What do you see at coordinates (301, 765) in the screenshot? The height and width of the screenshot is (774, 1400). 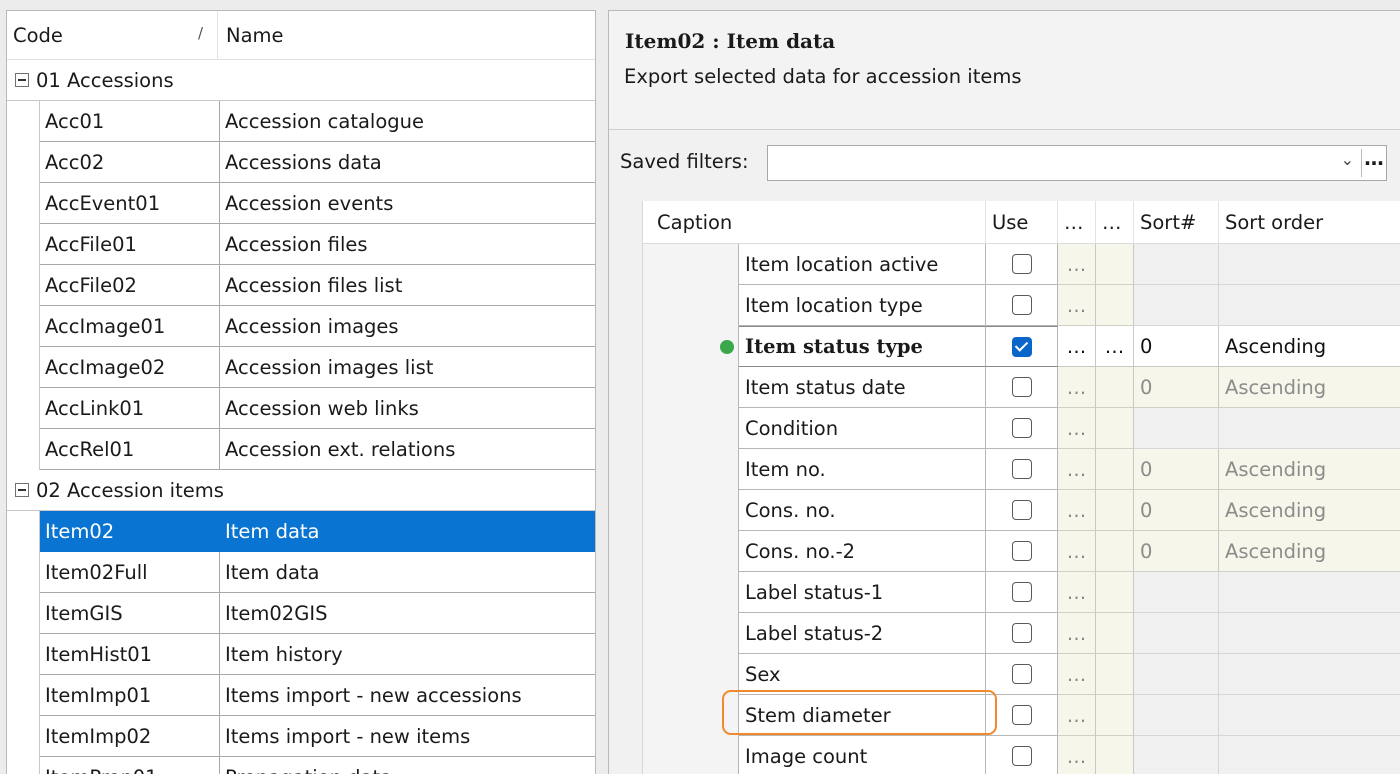 I see `definition-row: ItemProp01Propagation data` at bounding box center [301, 765].